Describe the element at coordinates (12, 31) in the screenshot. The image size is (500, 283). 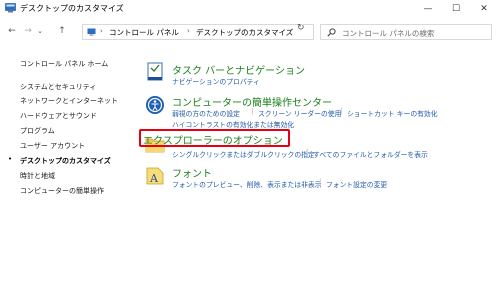
I see `back-arrow-icon: ←` at that location.